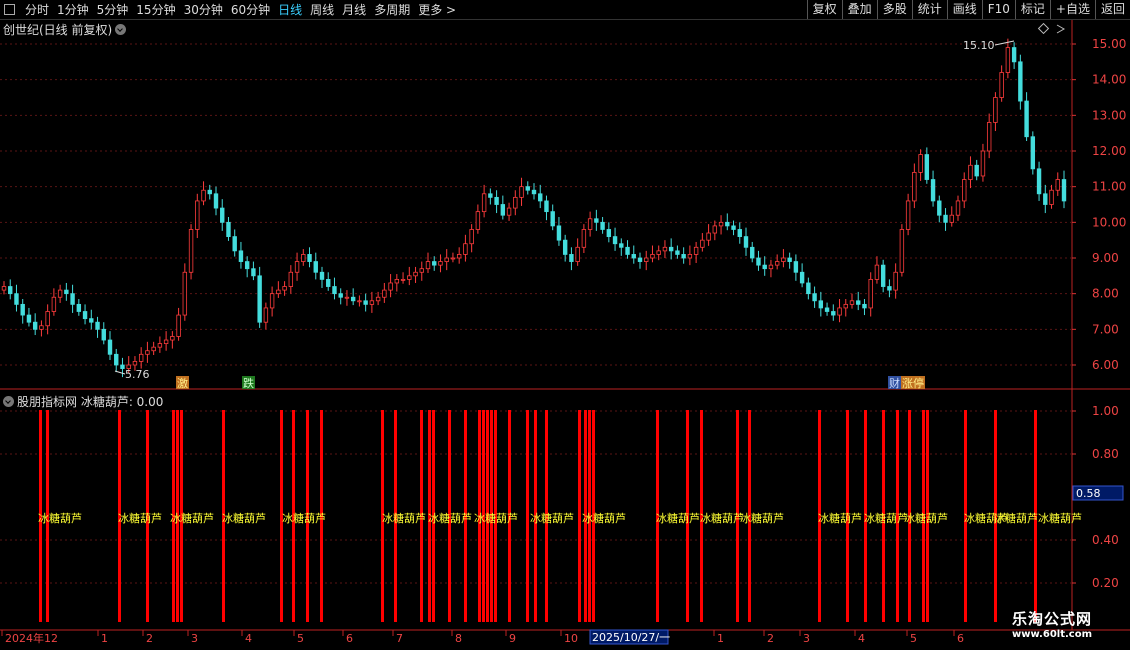 This screenshot has width=1130, height=650. I want to click on price-tick-label: 8.00, so click(1105, 294).